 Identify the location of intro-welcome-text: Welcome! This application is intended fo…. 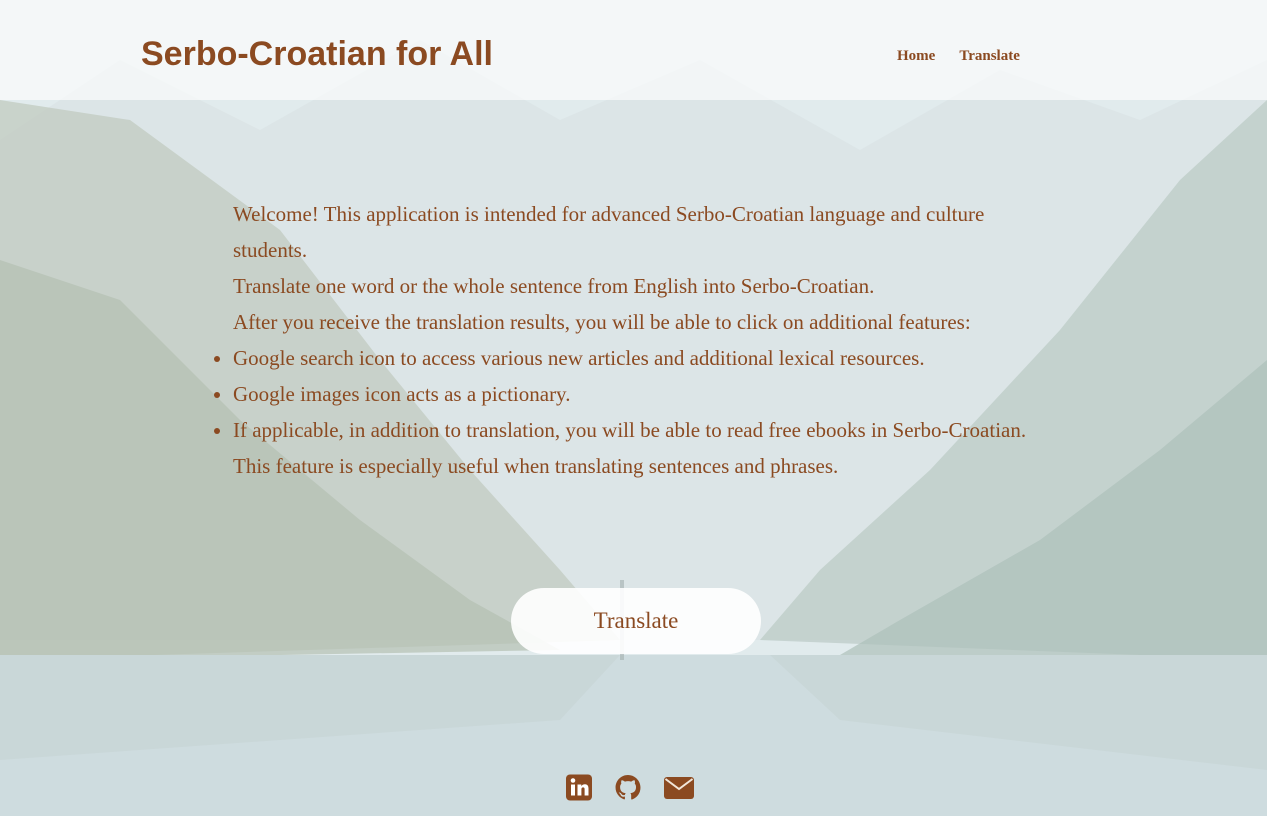
(609, 232).